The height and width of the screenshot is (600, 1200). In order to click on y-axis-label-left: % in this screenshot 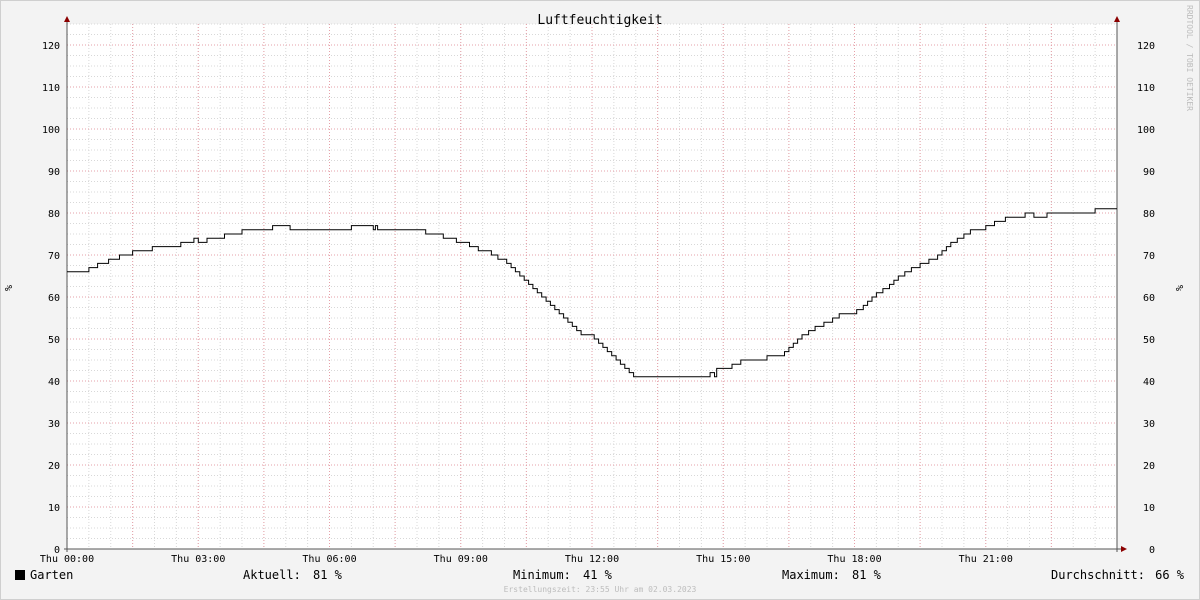, I will do `click(9, 288)`.